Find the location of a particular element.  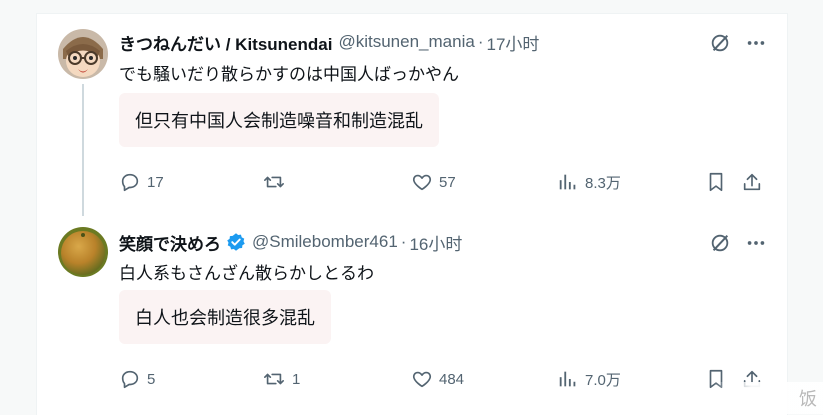

reply-button: 5 is located at coordinates (137, 379).